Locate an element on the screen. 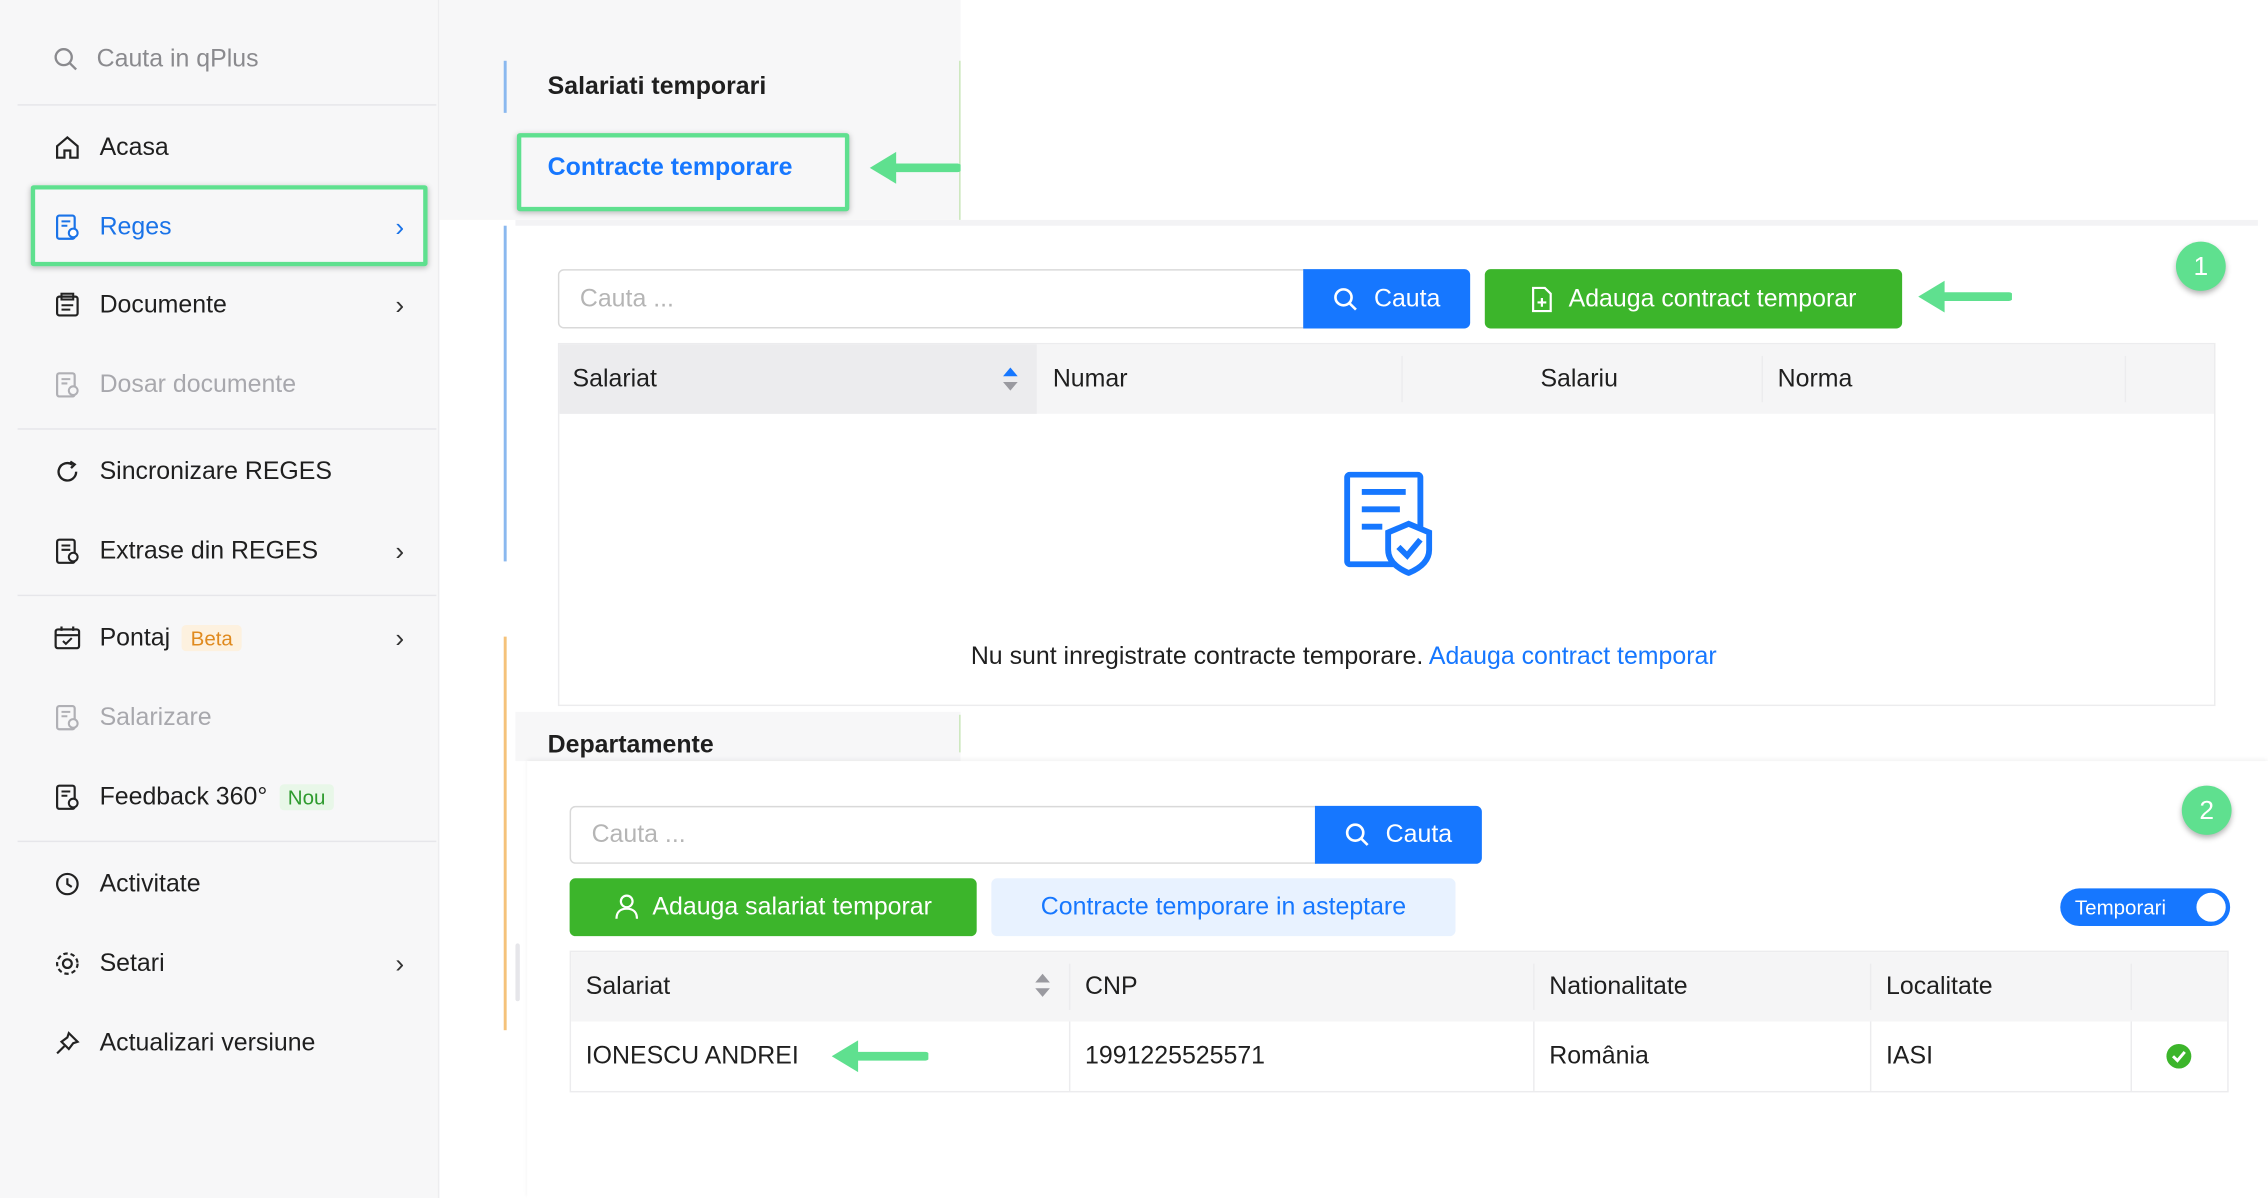 The width and height of the screenshot is (2268, 1198). employees-search-button: Cauta is located at coordinates (1398, 834).